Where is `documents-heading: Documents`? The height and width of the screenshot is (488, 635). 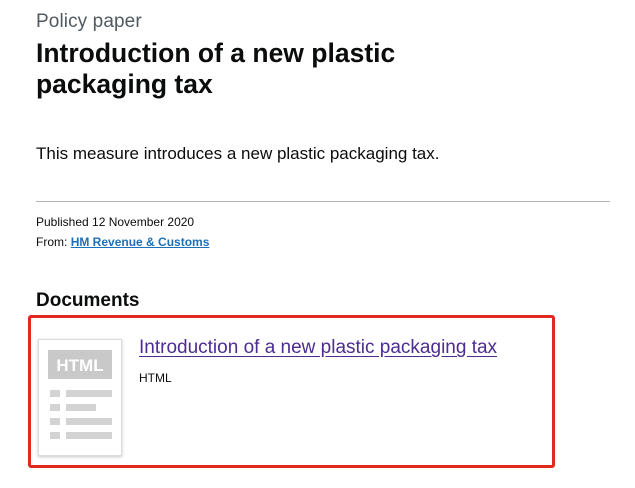 documents-heading: Documents is located at coordinates (88, 300).